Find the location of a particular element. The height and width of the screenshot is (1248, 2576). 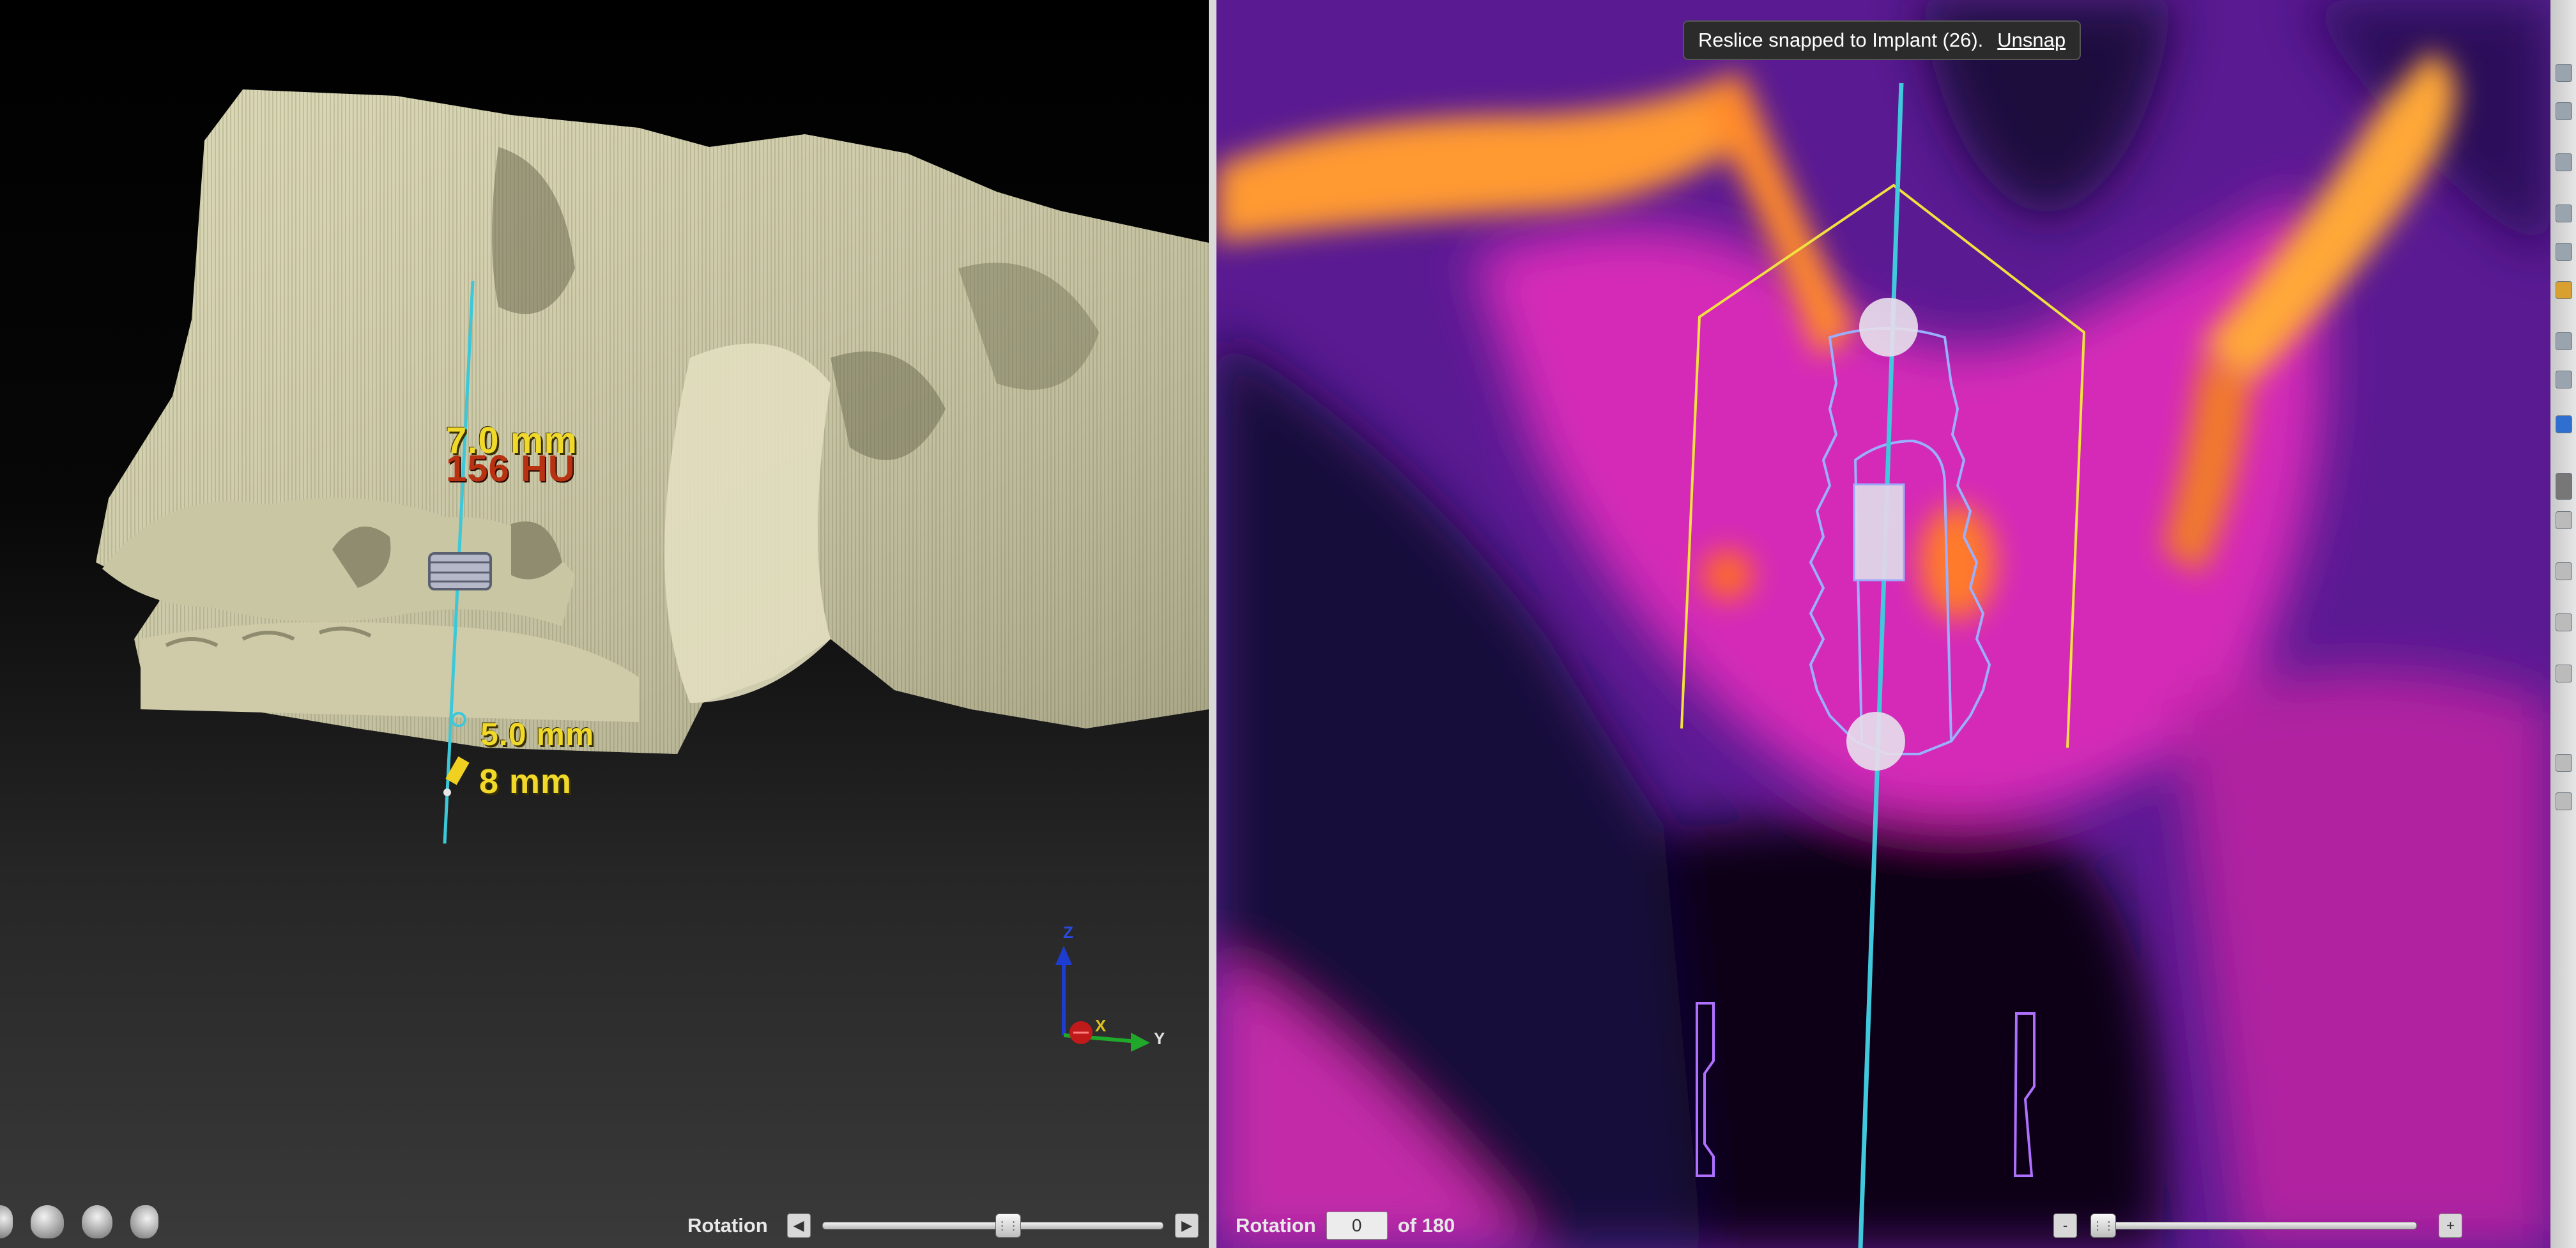

chevron-right-icon: ▶ is located at coordinates (1187, 1225).